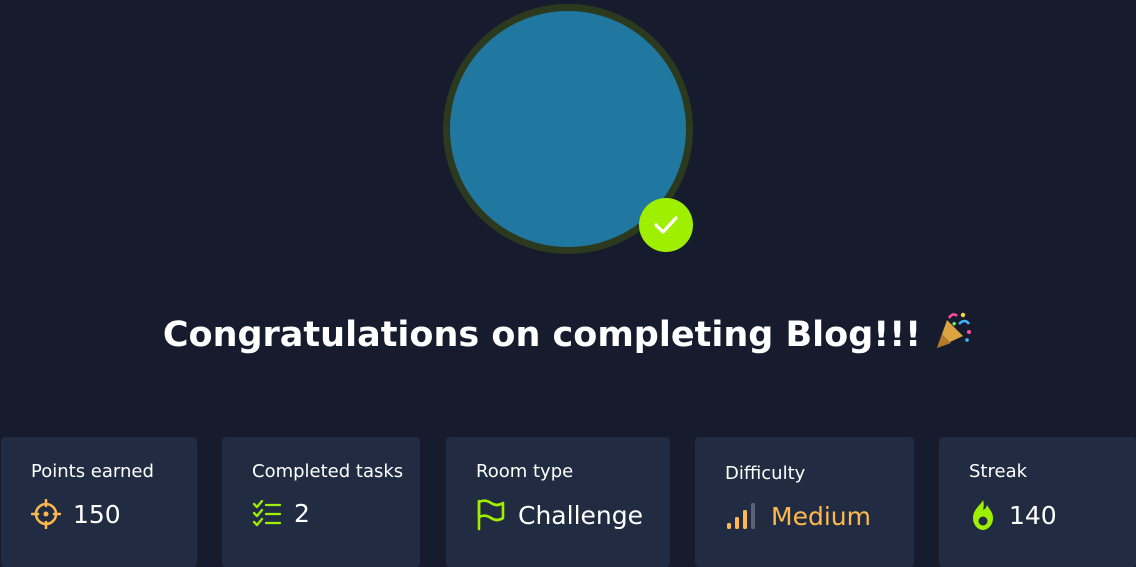 Image resolution: width=1136 pixels, height=567 pixels. What do you see at coordinates (97, 514) in the screenshot?
I see `stat-value: 150` at bounding box center [97, 514].